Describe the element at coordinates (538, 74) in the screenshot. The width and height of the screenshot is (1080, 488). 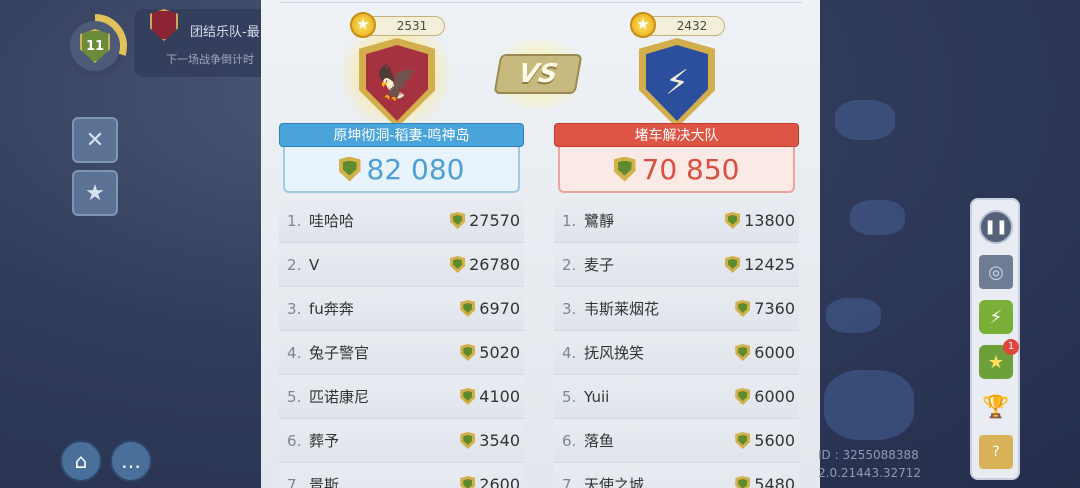
I see `vs-plate: VS` at that location.